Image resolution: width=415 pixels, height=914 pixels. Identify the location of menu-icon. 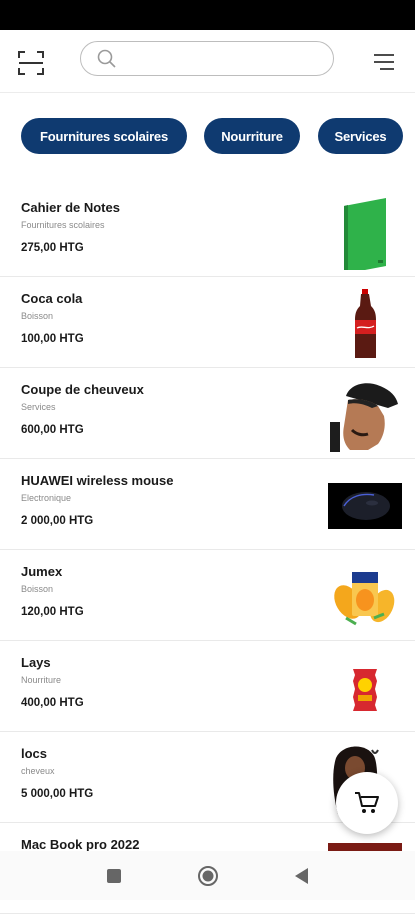
(384, 62).